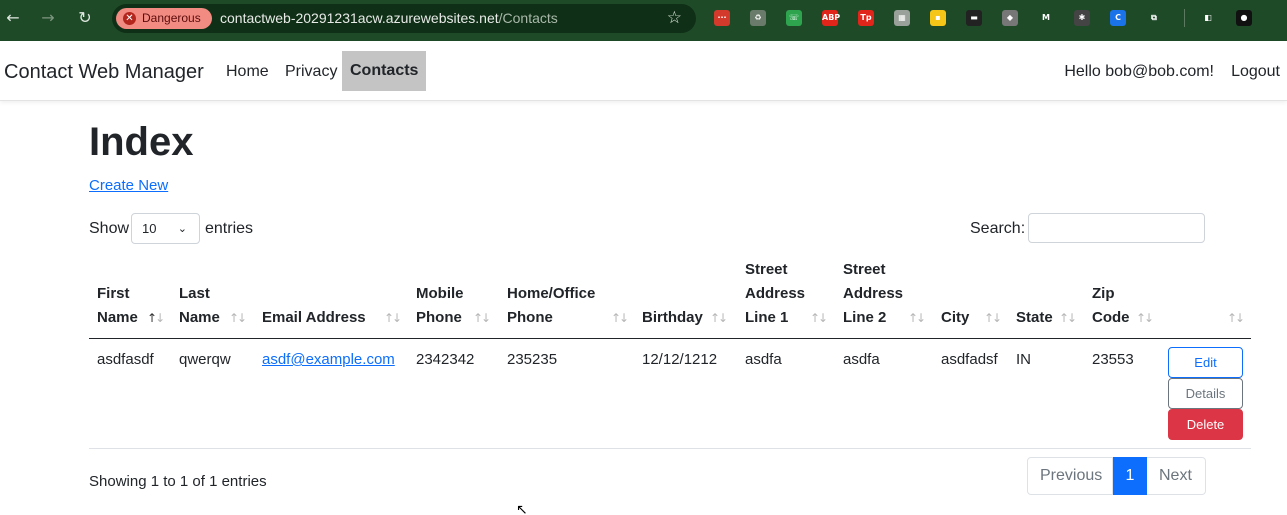 The width and height of the screenshot is (1287, 515). I want to click on header-street2: Street Address Line 2, so click(873, 294).